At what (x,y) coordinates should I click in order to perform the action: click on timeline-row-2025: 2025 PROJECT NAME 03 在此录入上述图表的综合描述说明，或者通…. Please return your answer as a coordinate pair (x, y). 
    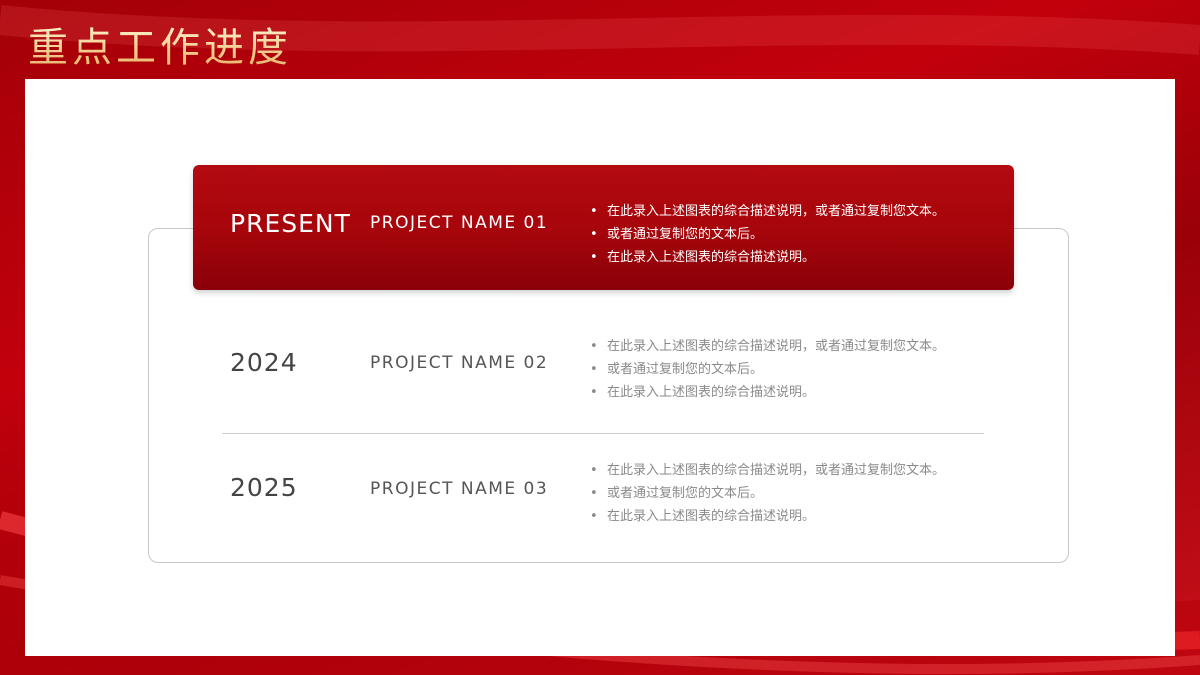
    Looking at the image, I should click on (603, 499).